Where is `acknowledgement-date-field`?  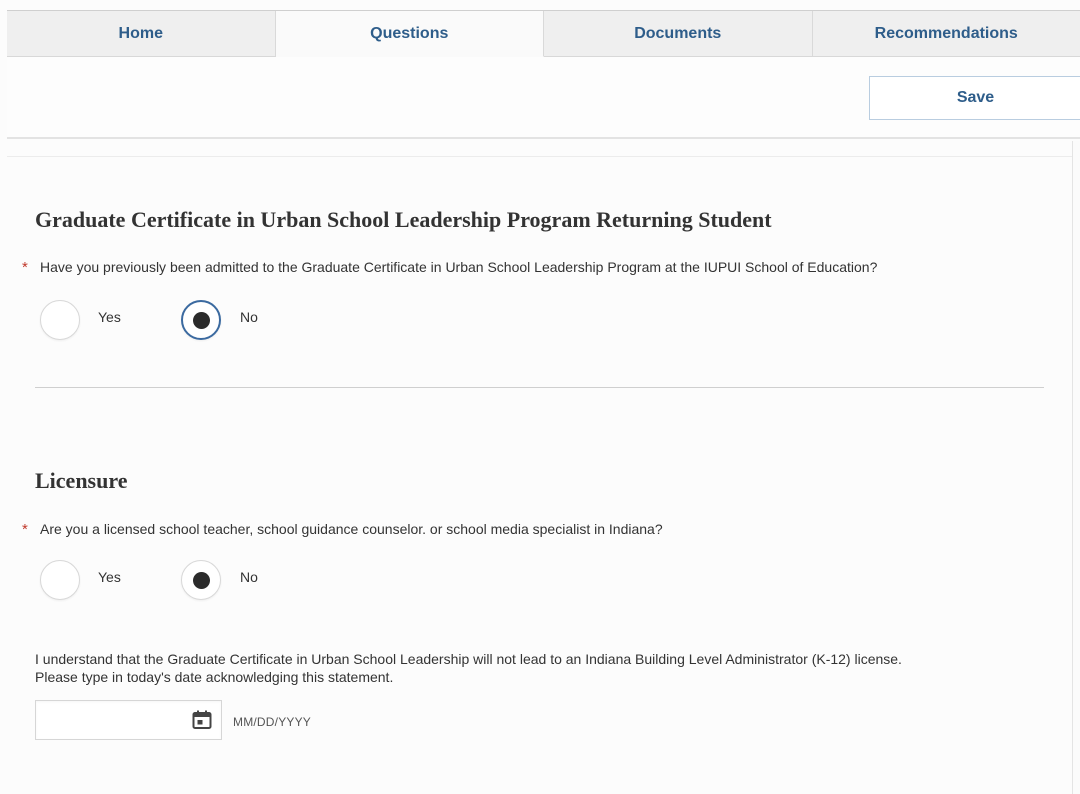
acknowledgement-date-field is located at coordinates (128, 720).